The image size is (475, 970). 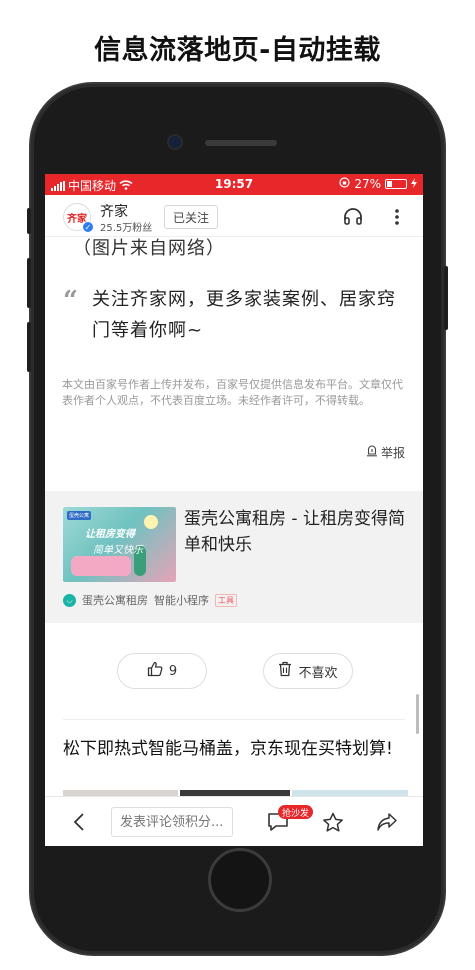 I want to click on battery-icon, so click(x=396, y=184).